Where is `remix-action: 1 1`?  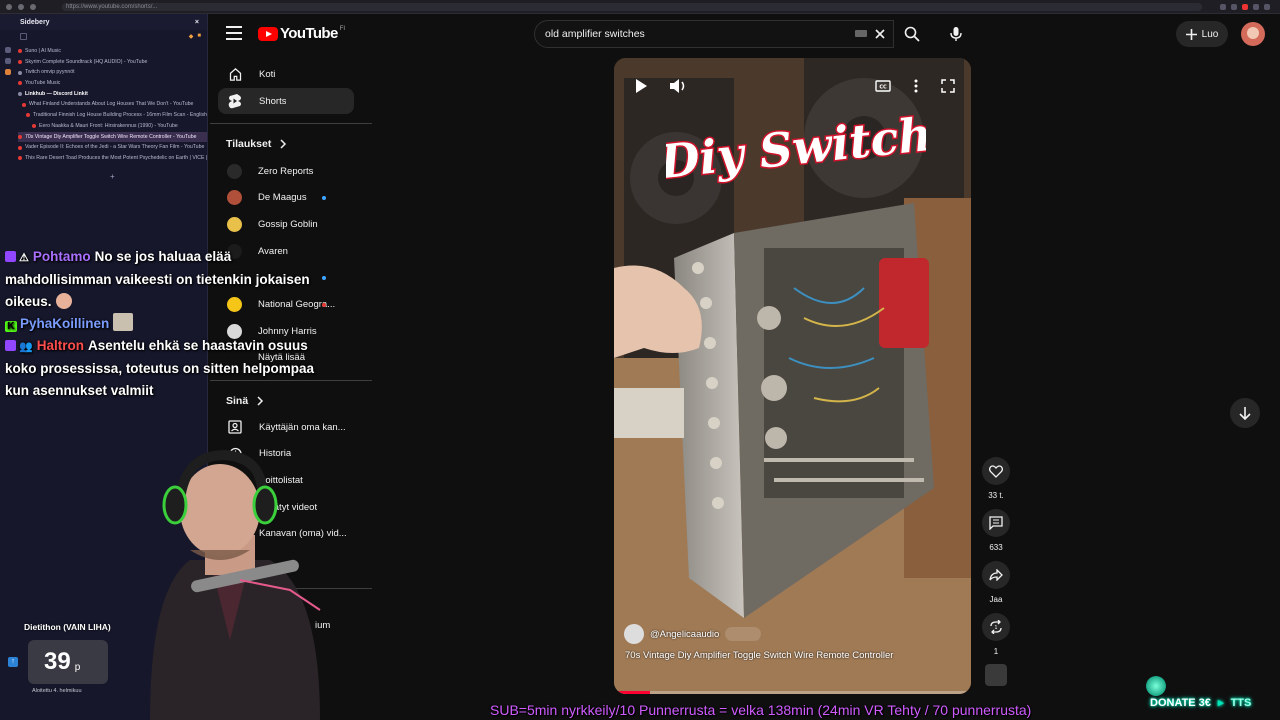
remix-action: 1 1 is located at coordinates (996, 634).